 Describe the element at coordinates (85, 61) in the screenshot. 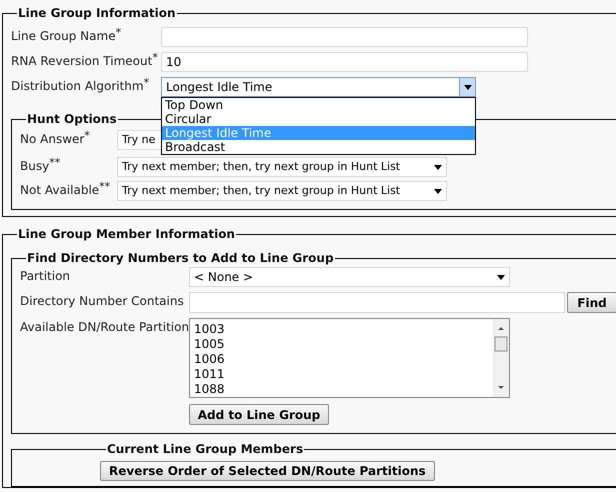

I see `field-label: RNA Reversion Timeout*` at that location.